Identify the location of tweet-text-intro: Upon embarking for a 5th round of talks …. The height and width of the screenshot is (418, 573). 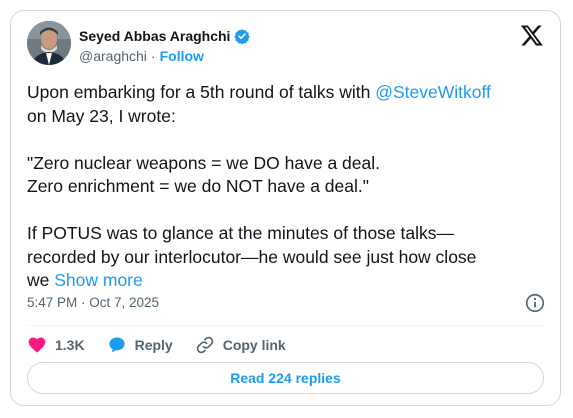
(201, 92).